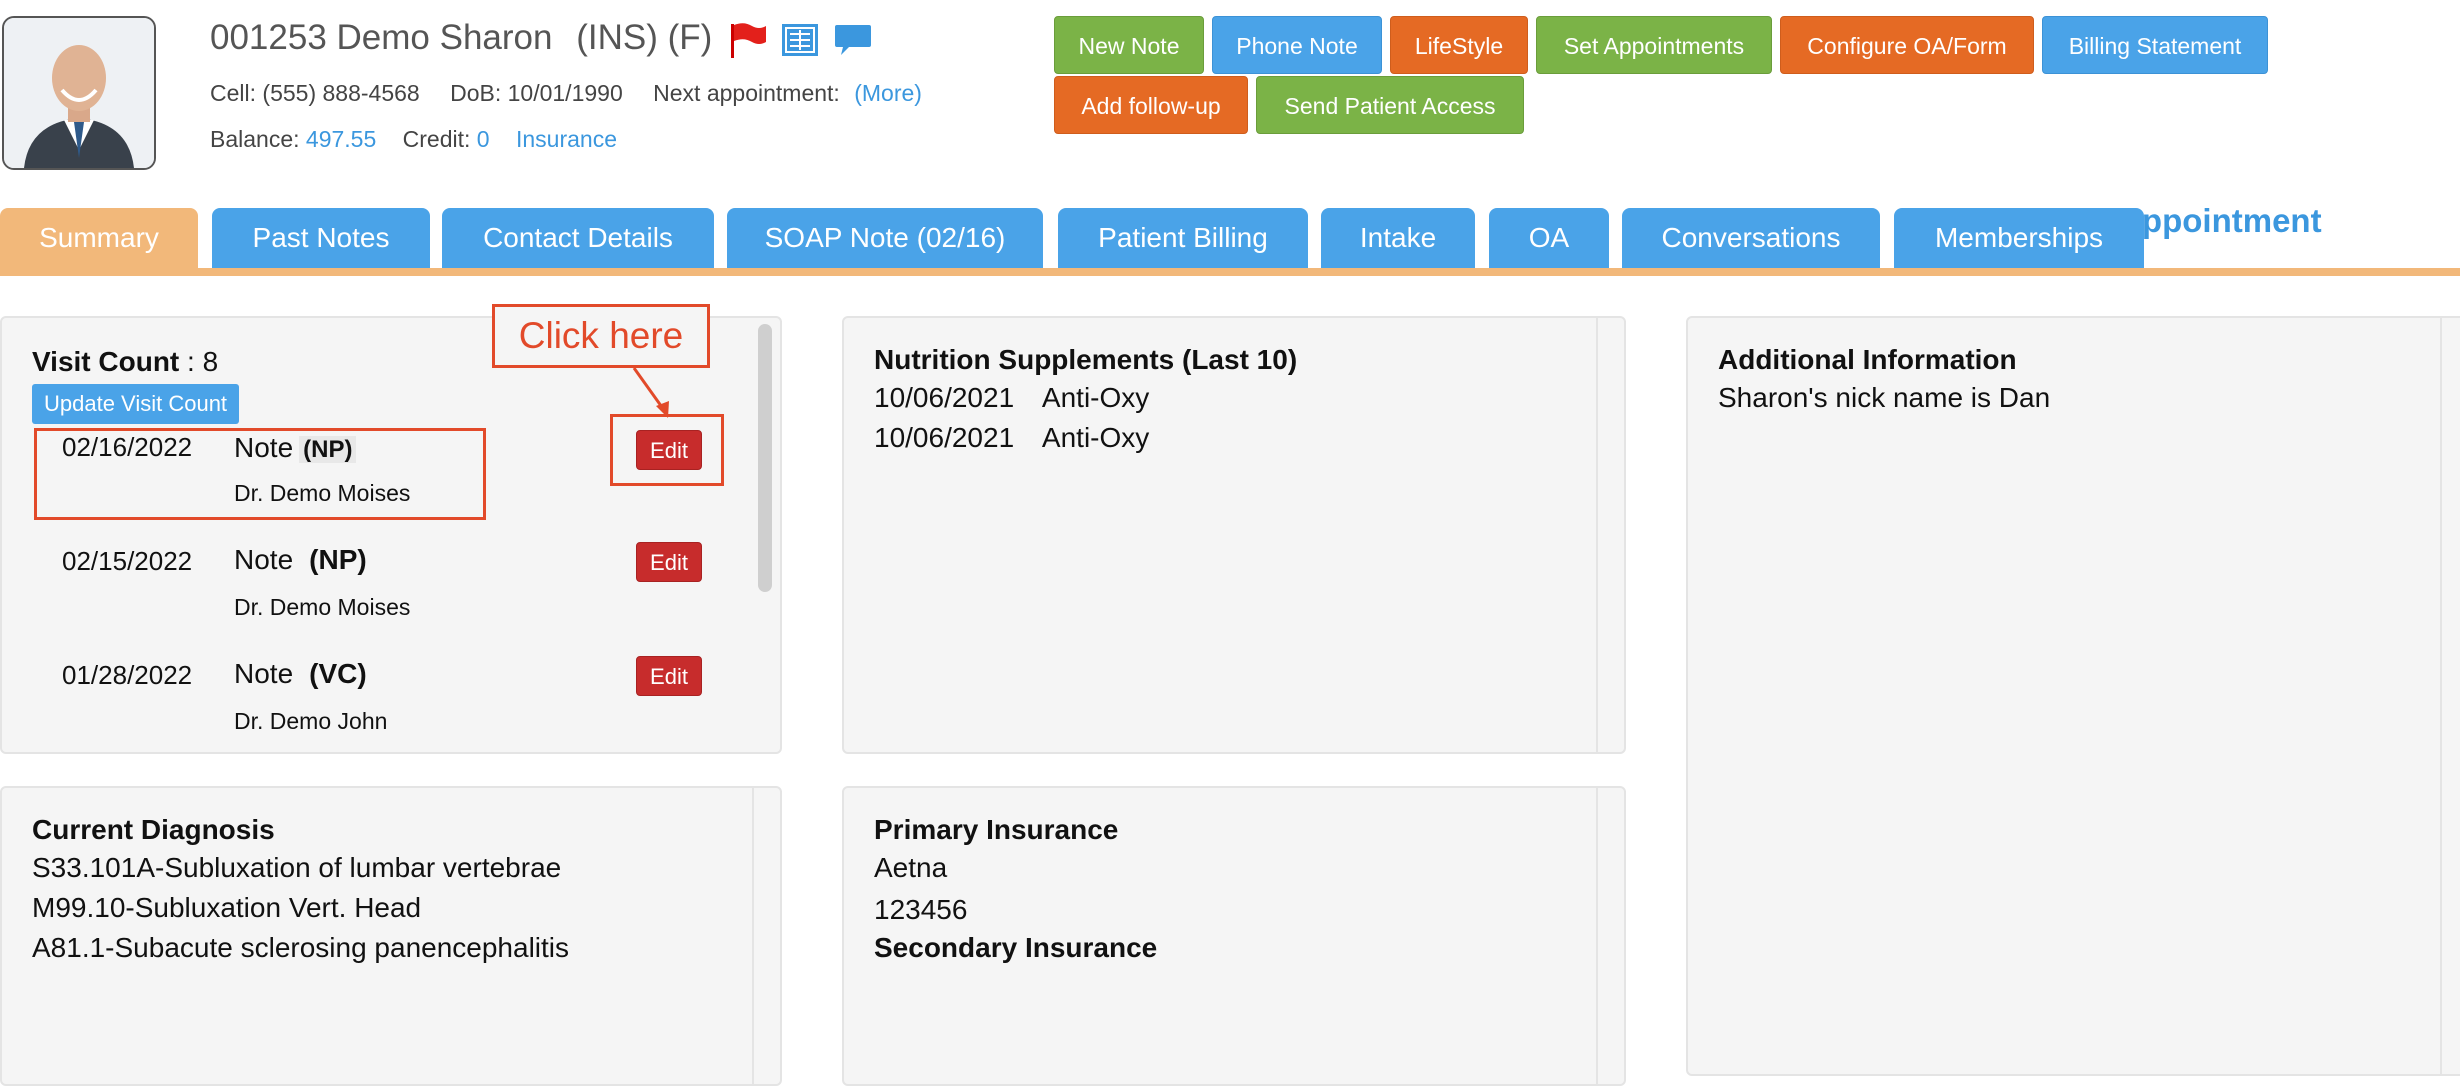  I want to click on configure-oa-form-button: Configure OA/Form, so click(1907, 45).